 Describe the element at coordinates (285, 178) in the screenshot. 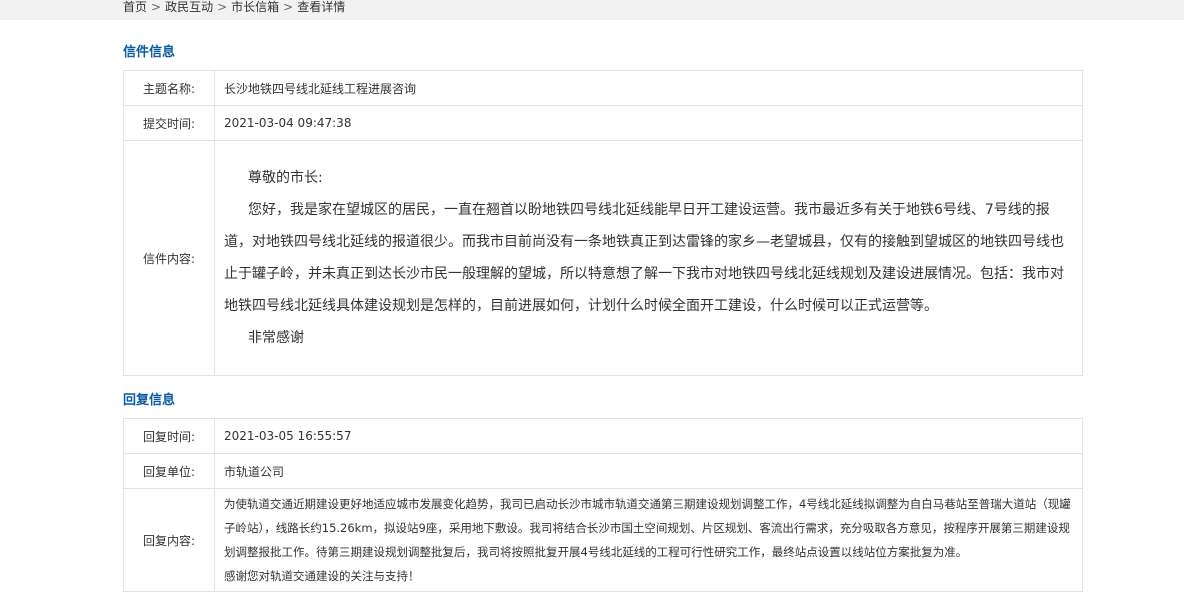

I see `letter-greeting: 尊敬的市长:` at that location.